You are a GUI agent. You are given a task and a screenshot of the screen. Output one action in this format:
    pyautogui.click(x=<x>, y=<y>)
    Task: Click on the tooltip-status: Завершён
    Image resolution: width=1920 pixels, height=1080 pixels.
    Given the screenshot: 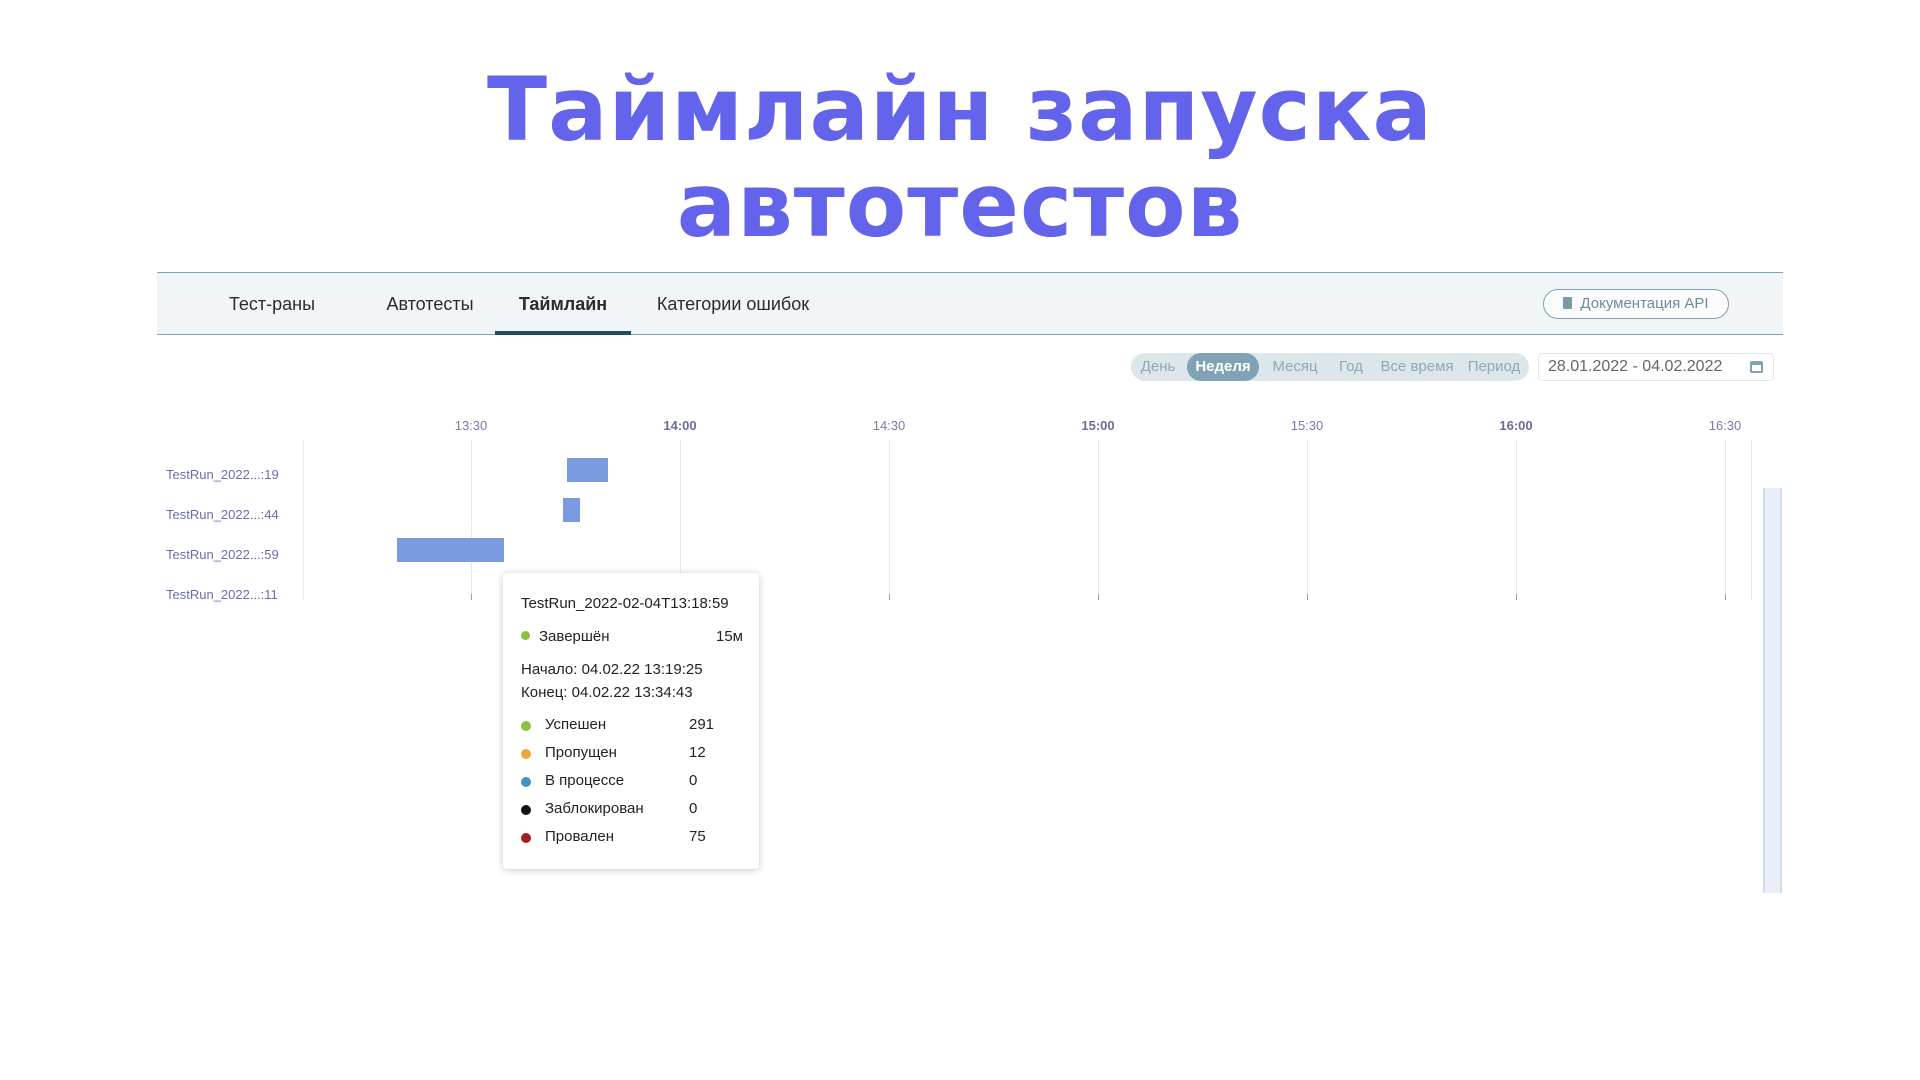 What is the action you would take?
    pyautogui.click(x=574, y=636)
    